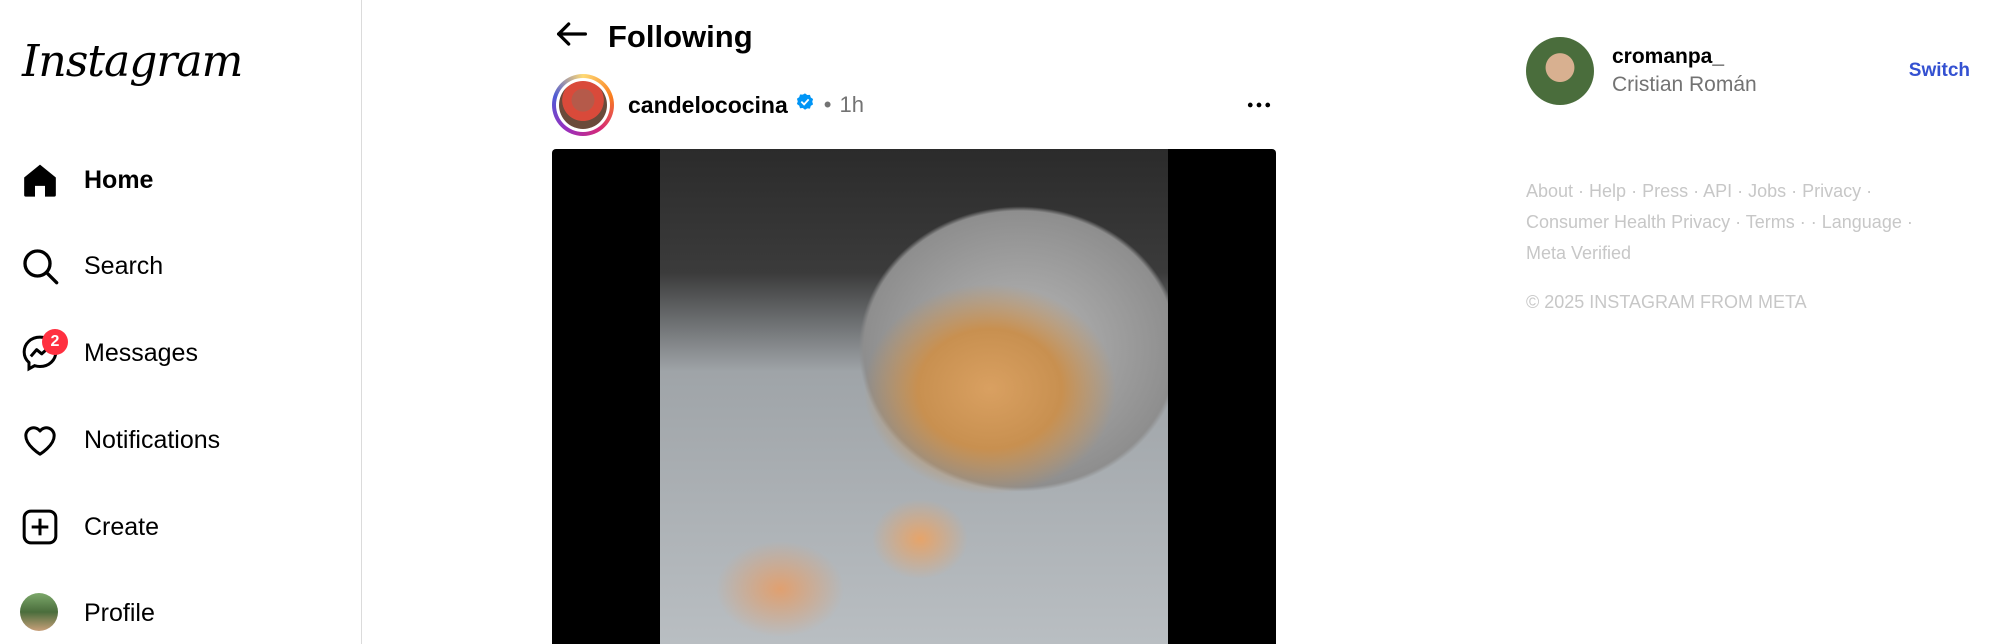 The height and width of the screenshot is (644, 2000). Describe the element at coordinates (1666, 302) in the screenshot. I see `copyright-text: © 2025 INSTAGRAM FROM META` at that location.